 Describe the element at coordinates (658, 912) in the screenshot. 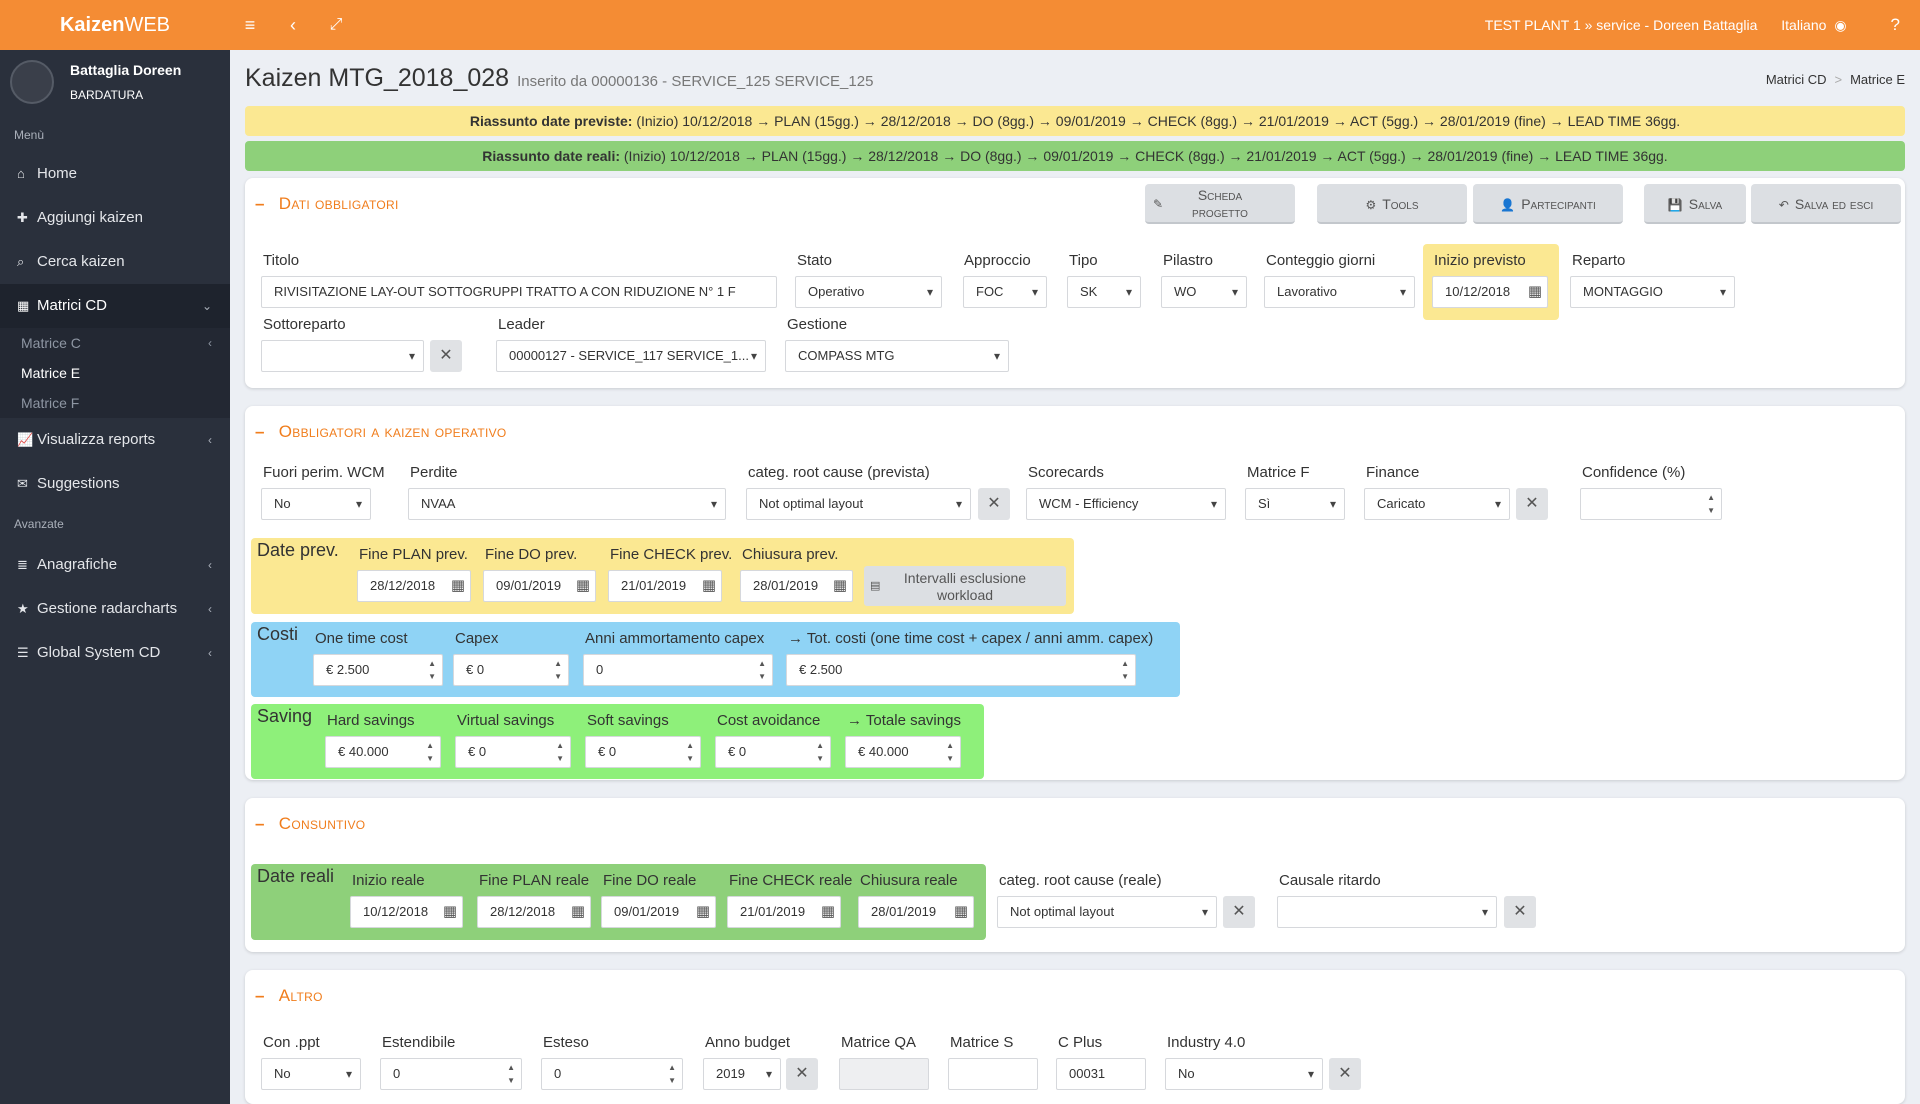

I see `fine-do-reale-input: 09/01/2019 ▦` at that location.